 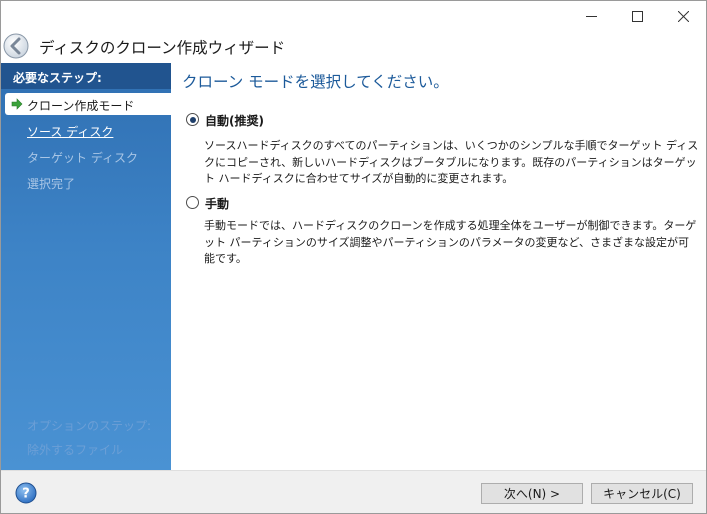 What do you see at coordinates (17, 104) in the screenshot?
I see `green-arrow-icon` at bounding box center [17, 104].